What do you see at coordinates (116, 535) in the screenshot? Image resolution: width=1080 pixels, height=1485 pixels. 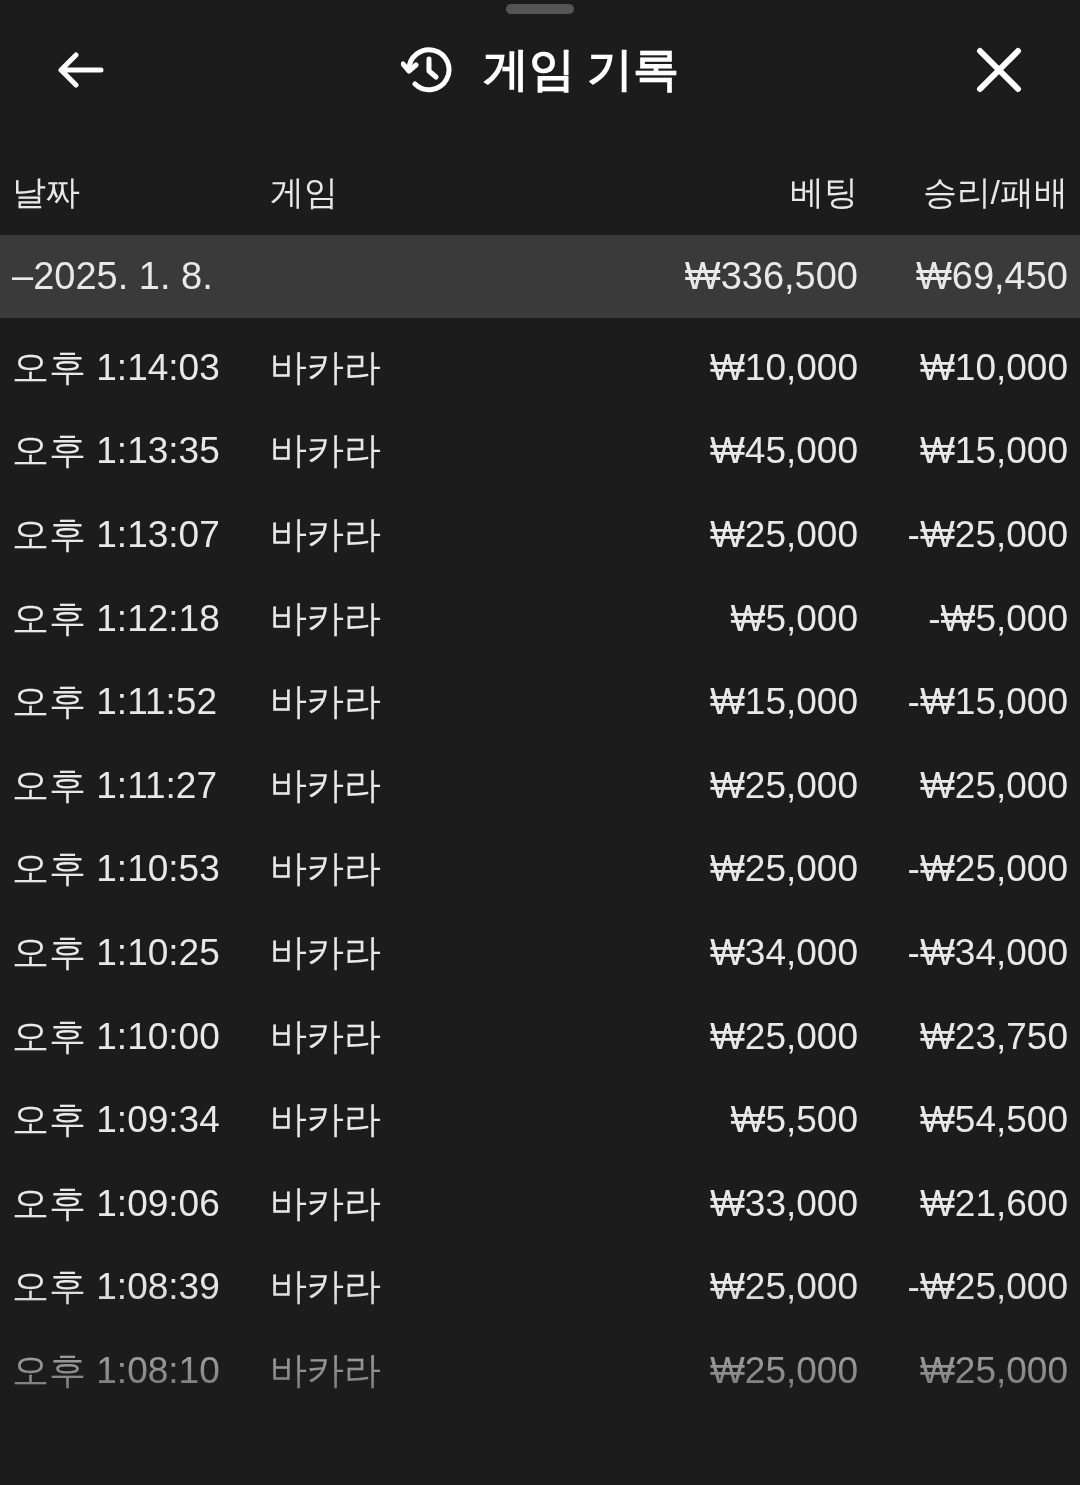 I see `table-cell-text: 오후 1:13:07` at bounding box center [116, 535].